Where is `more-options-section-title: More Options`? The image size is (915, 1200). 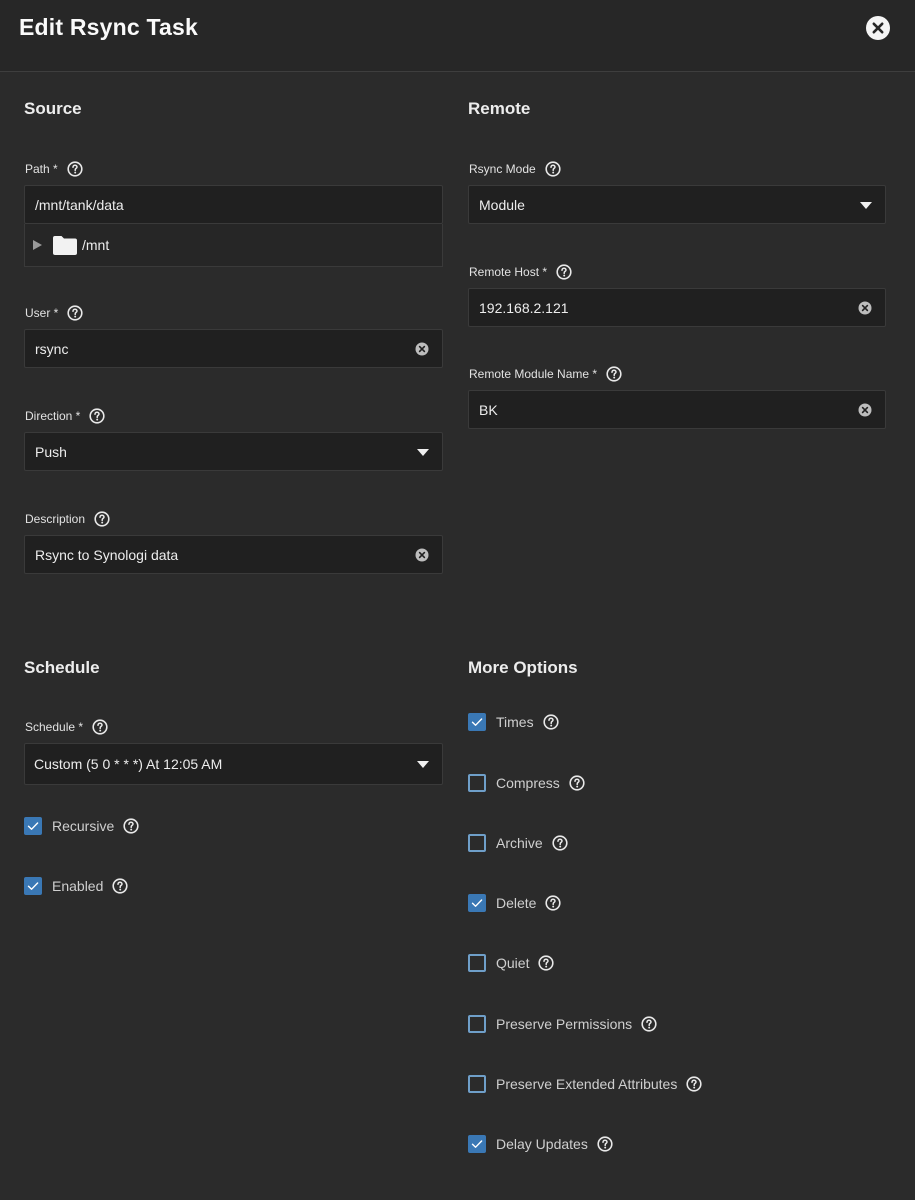
more-options-section-title: More Options is located at coordinates (523, 667).